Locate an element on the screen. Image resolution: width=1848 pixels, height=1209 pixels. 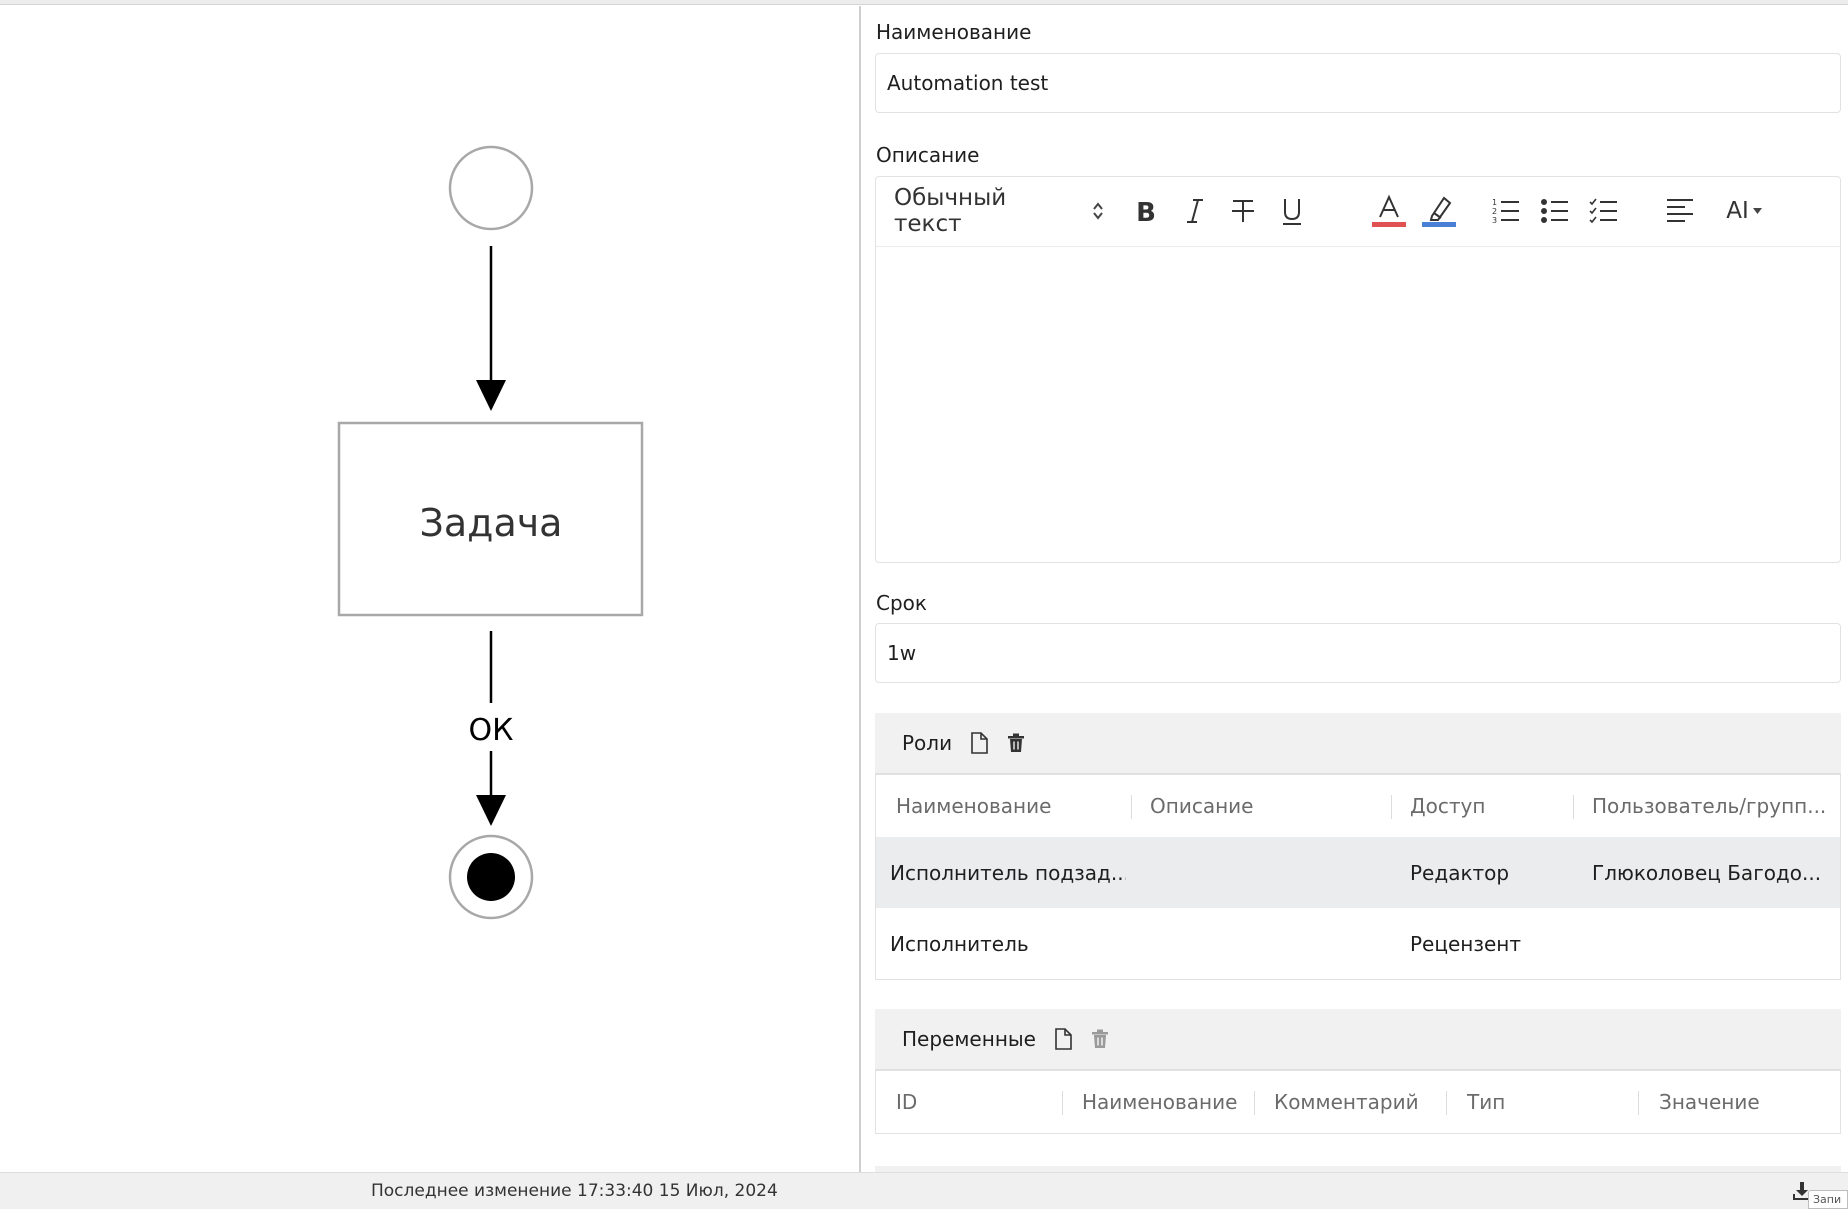
svg-text: 1 is located at coordinates (1494, 202).